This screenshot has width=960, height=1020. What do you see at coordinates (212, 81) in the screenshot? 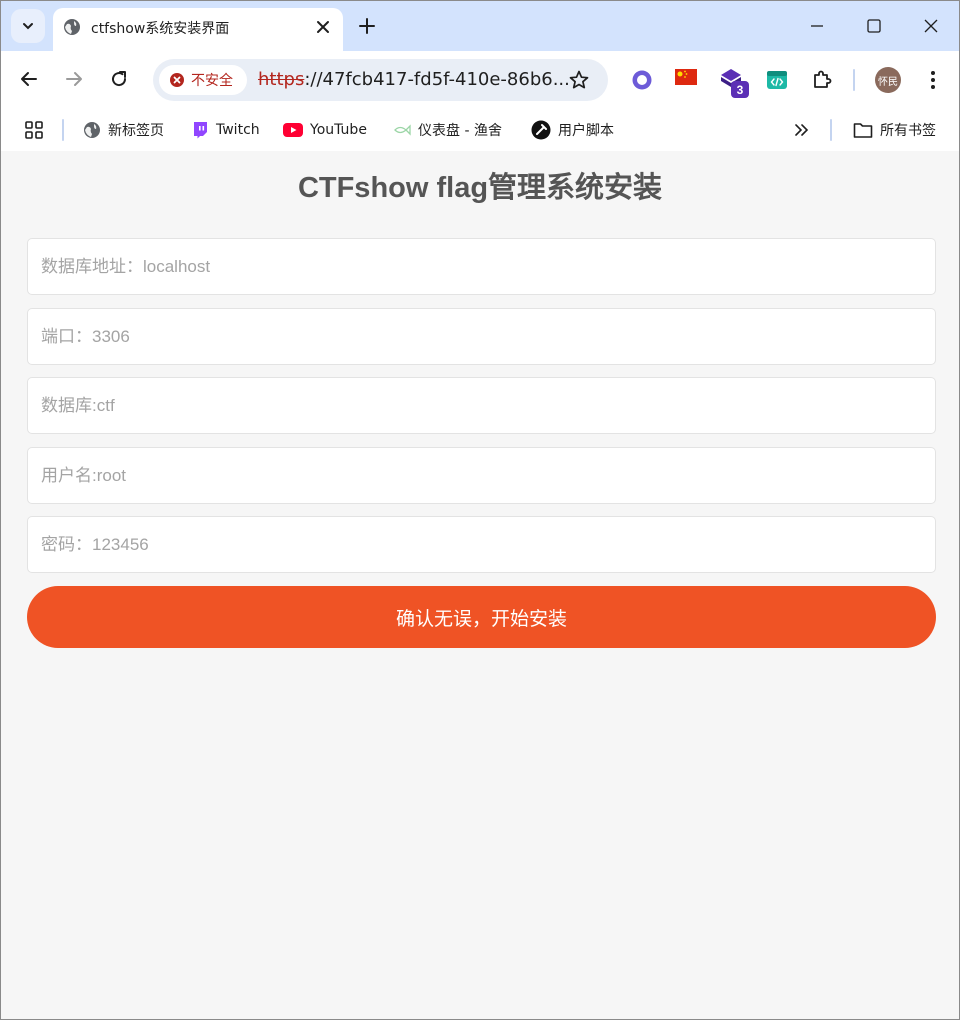
I see `security-label: 不安全` at bounding box center [212, 81].